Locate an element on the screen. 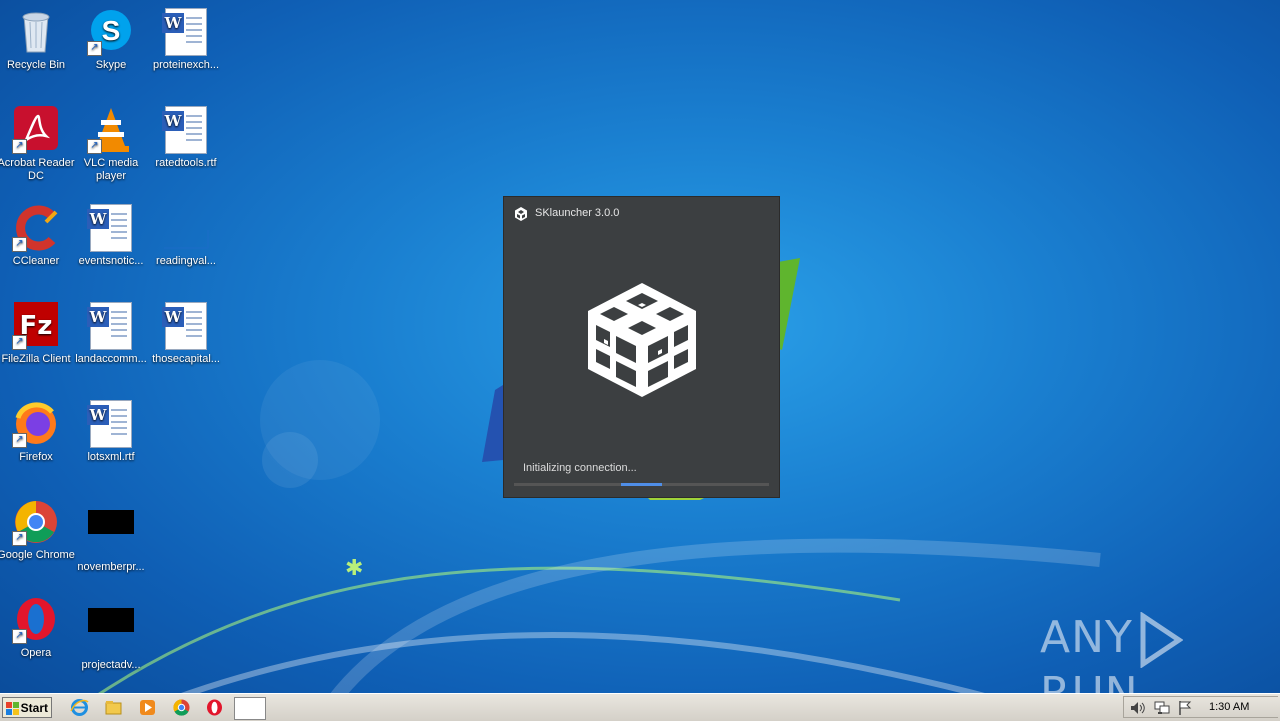 The width and height of the screenshot is (1280, 721). desktop-icon-skype: S ↗ Skype is located at coordinates (111, 40).